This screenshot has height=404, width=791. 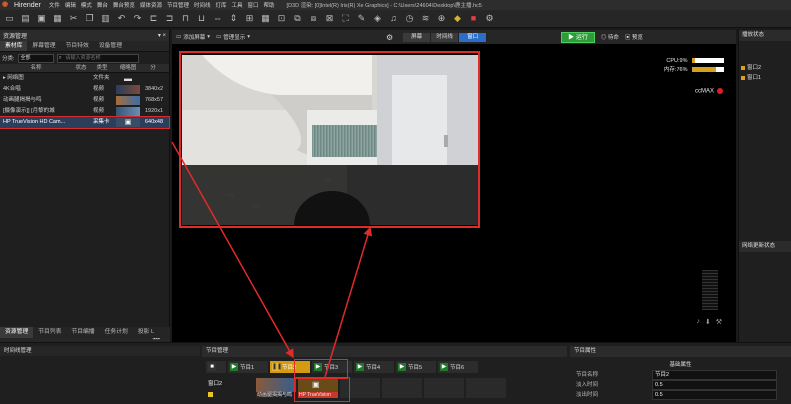 What do you see at coordinates (178, 5) in the screenshot?
I see `menu-program: 节目管理` at bounding box center [178, 5].